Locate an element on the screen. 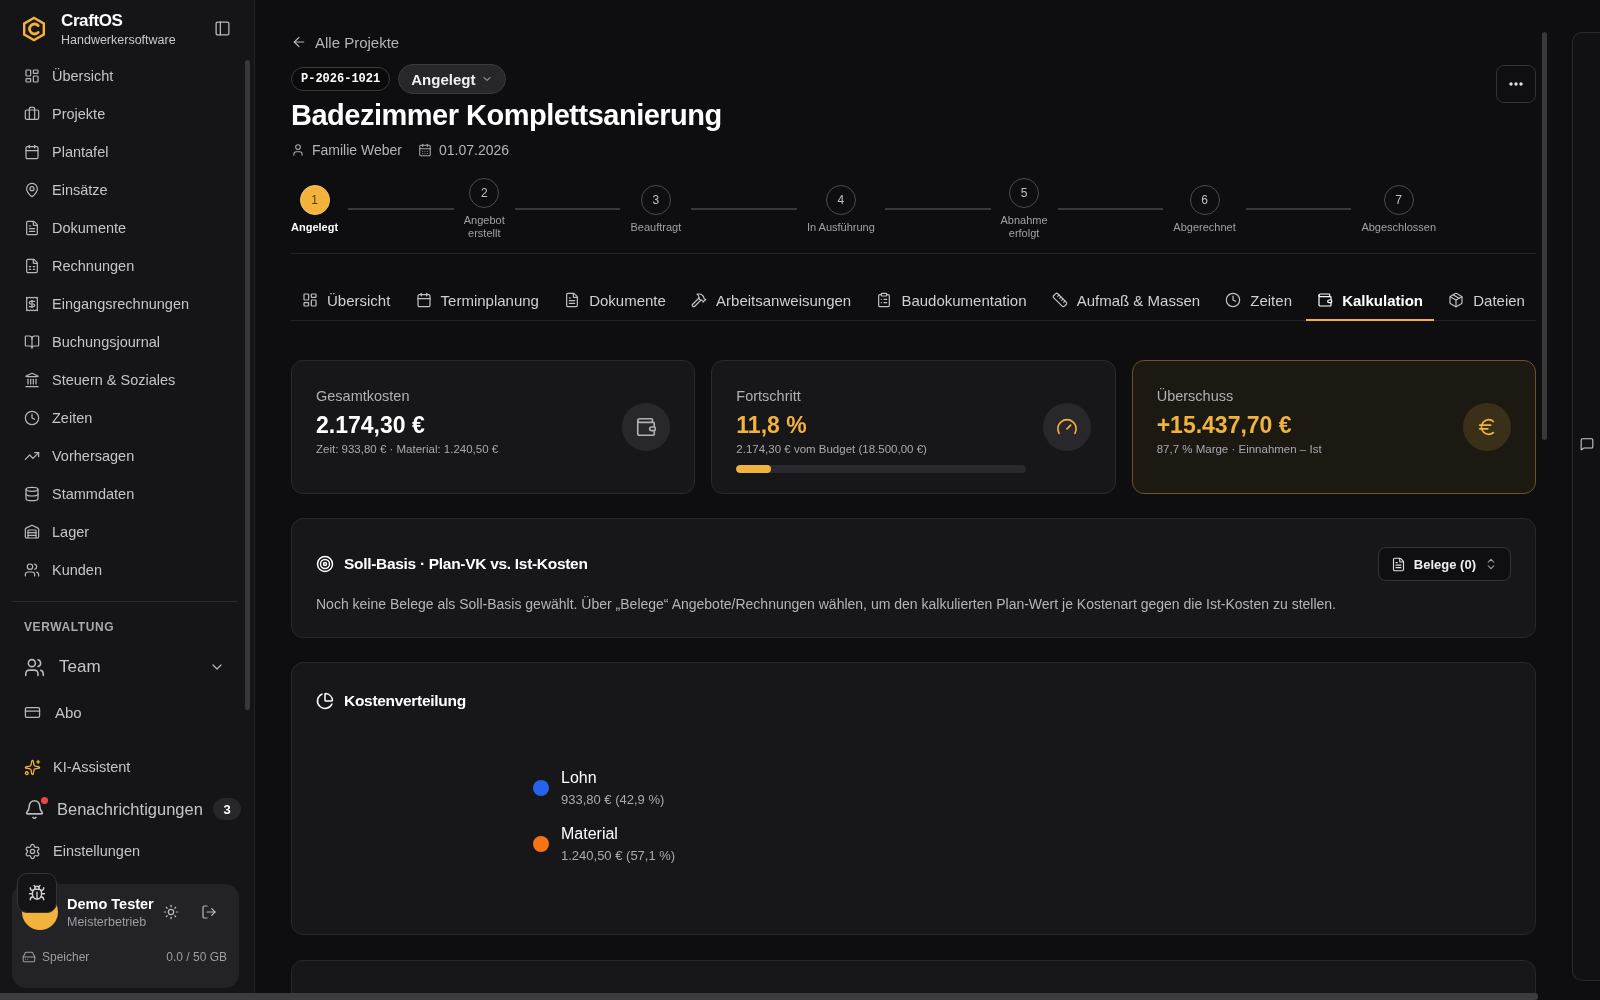 Image resolution: width=1600 pixels, height=1000 pixels. theme-toggle-button is located at coordinates (171, 912).